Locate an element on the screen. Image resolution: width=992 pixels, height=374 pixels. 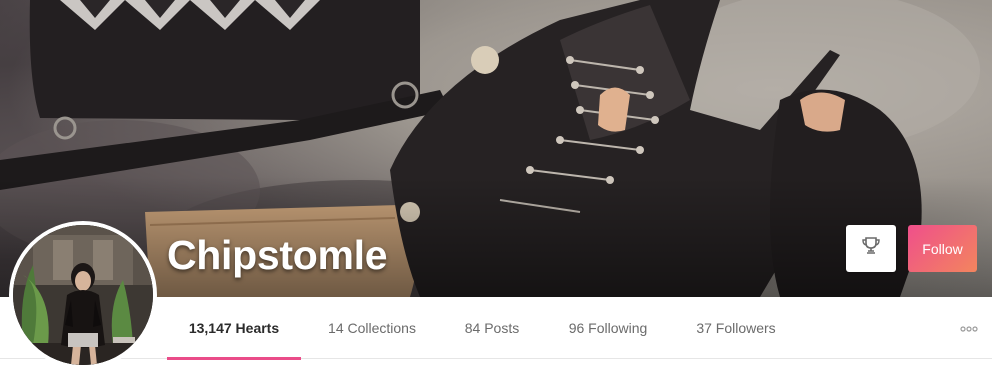
more-dots-icon is located at coordinates (969, 327).